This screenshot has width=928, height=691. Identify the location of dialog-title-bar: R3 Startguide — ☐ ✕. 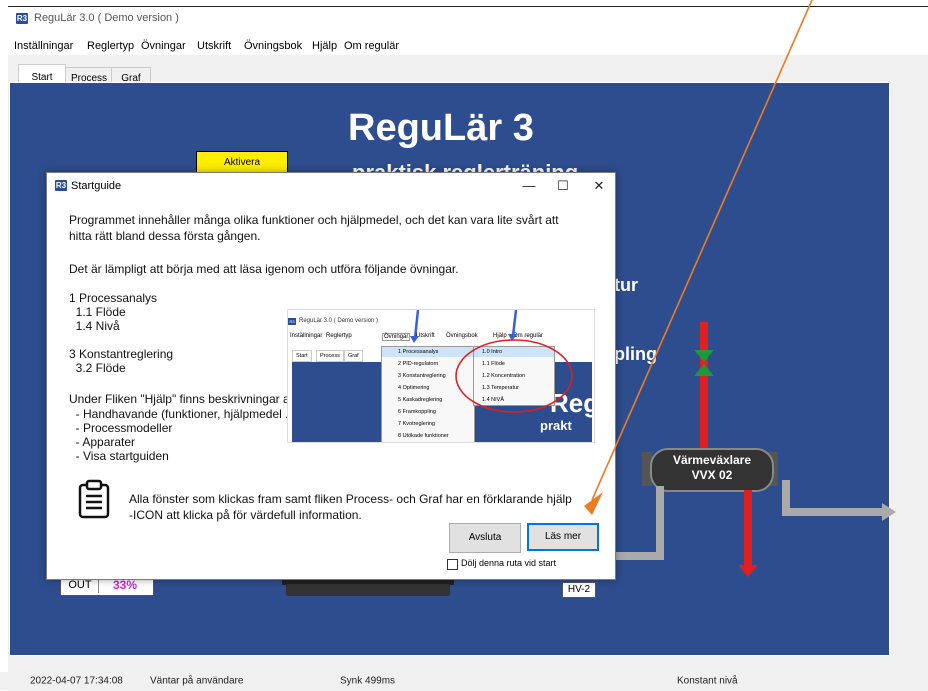
(331, 186).